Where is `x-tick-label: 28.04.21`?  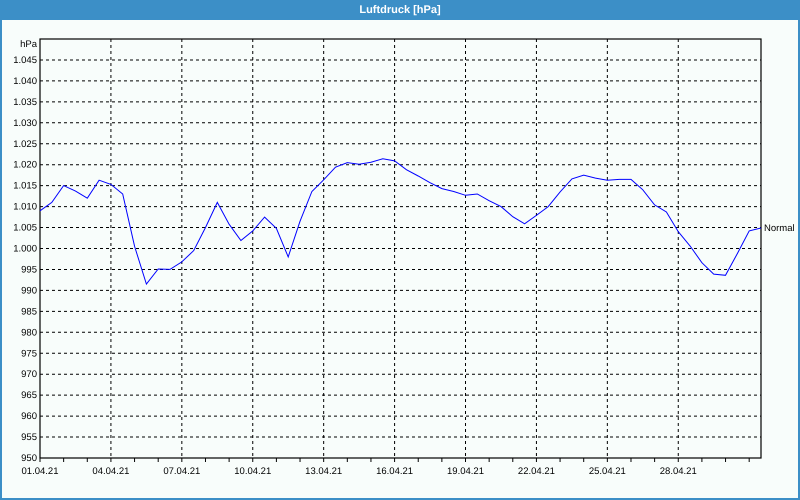 x-tick-label: 28.04.21 is located at coordinates (678, 471).